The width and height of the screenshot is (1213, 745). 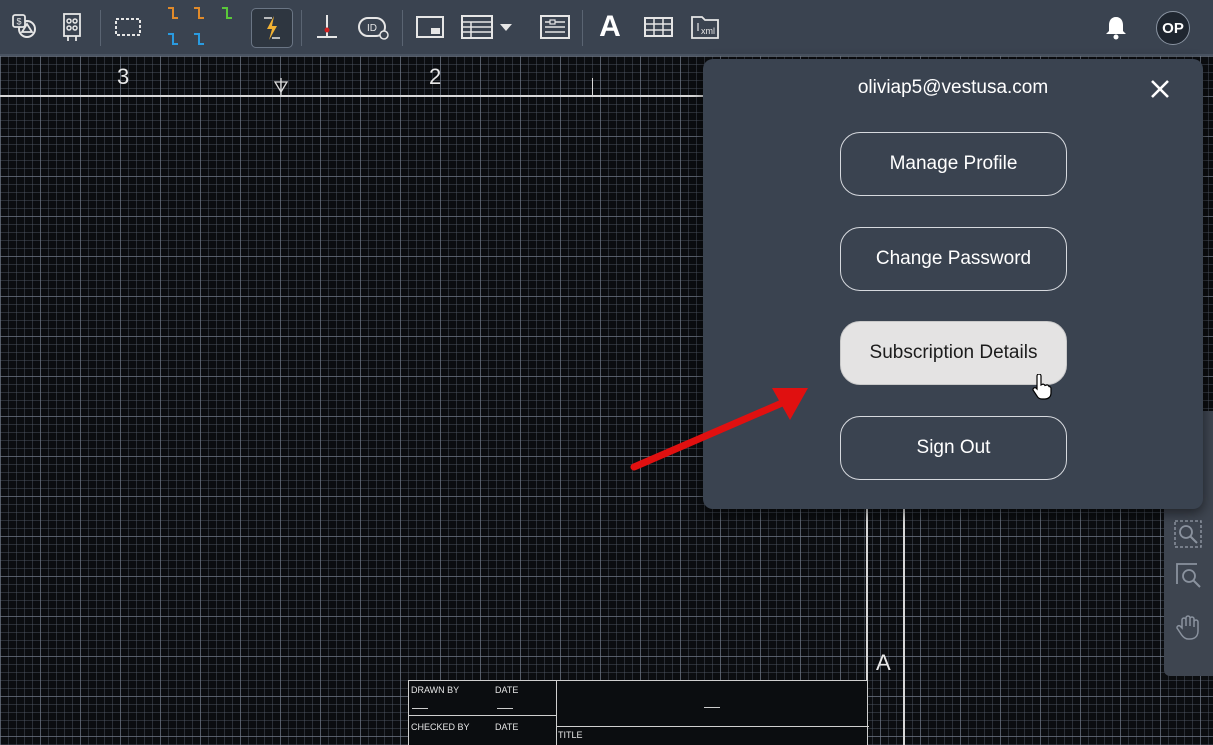 What do you see at coordinates (1042, 387) in the screenshot?
I see `hand-pointer-cursor-icon` at bounding box center [1042, 387].